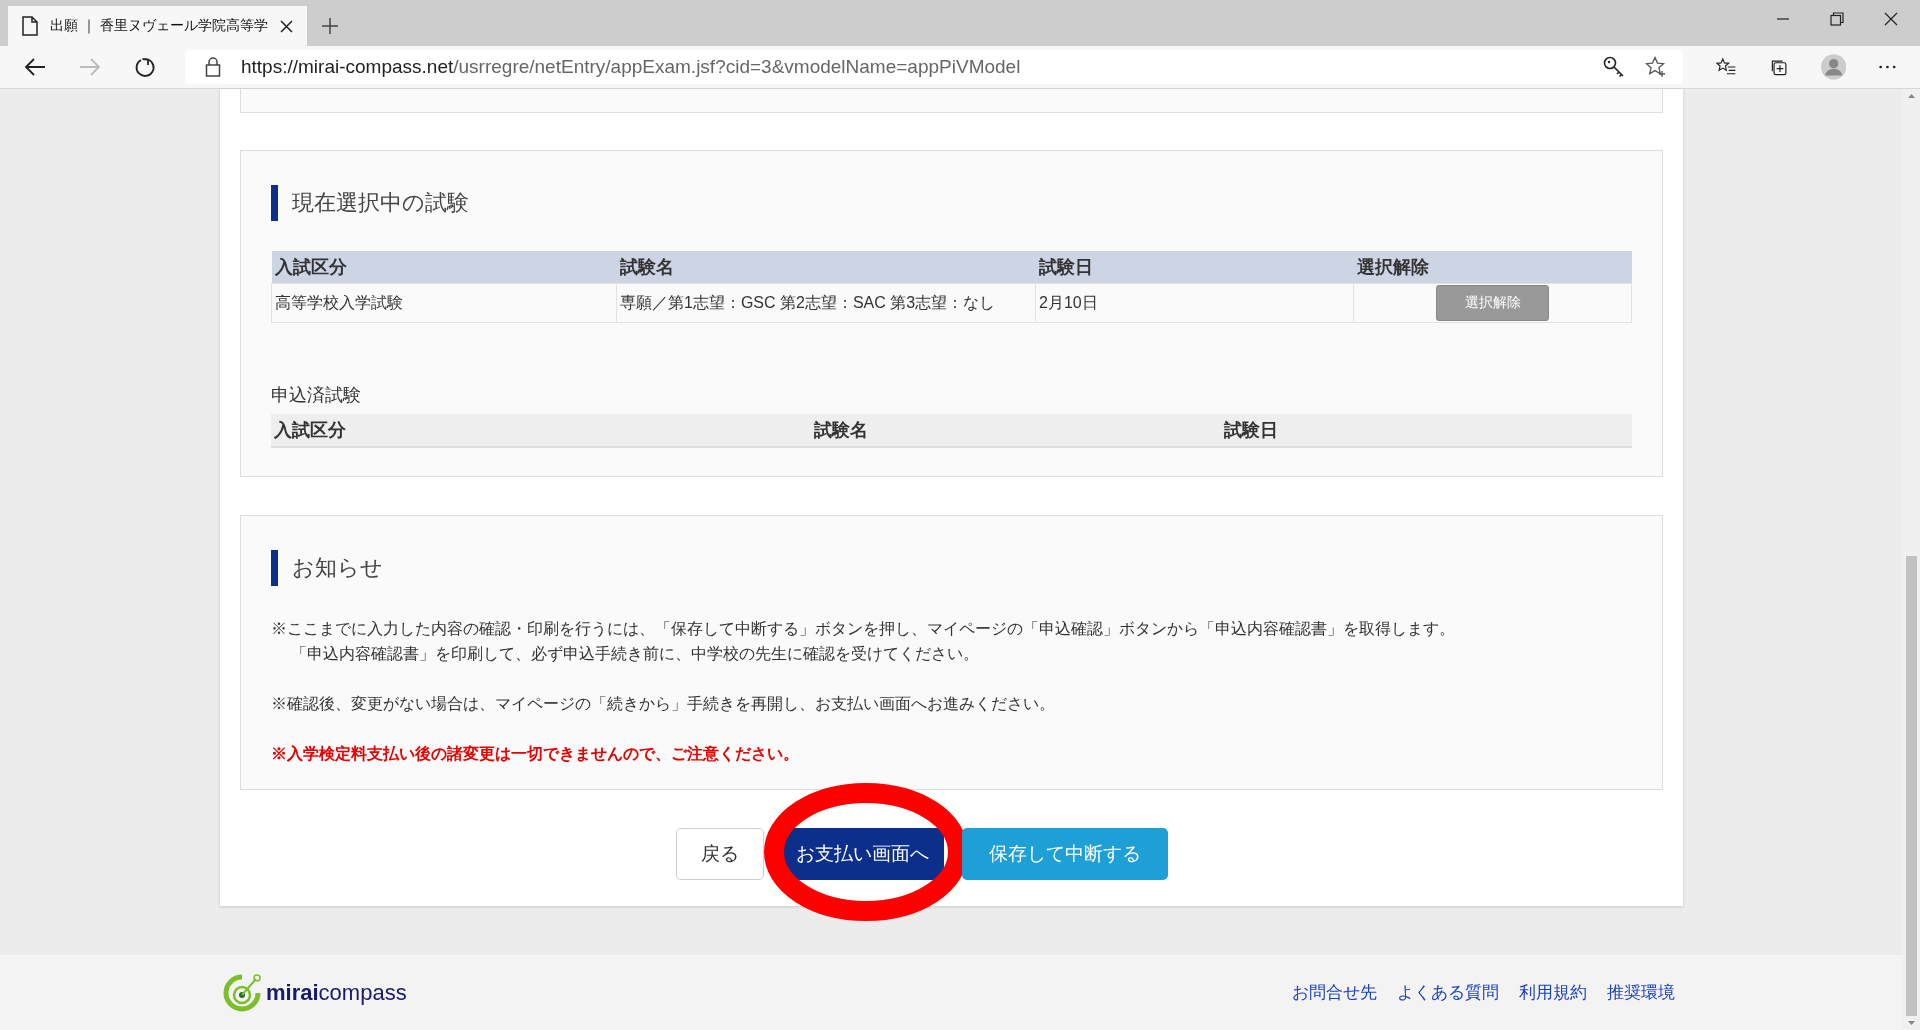 This screenshot has height=1030, width=1920. Describe the element at coordinates (1911, 786) in the screenshot. I see `scrollbar-thumb` at that location.